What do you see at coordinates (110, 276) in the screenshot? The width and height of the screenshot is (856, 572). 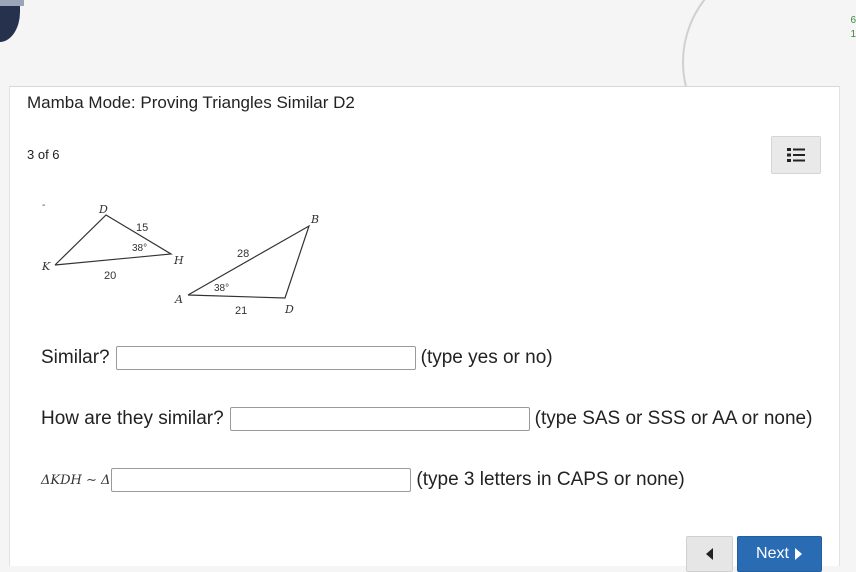 I see `side-kh-label: 20` at bounding box center [110, 276].